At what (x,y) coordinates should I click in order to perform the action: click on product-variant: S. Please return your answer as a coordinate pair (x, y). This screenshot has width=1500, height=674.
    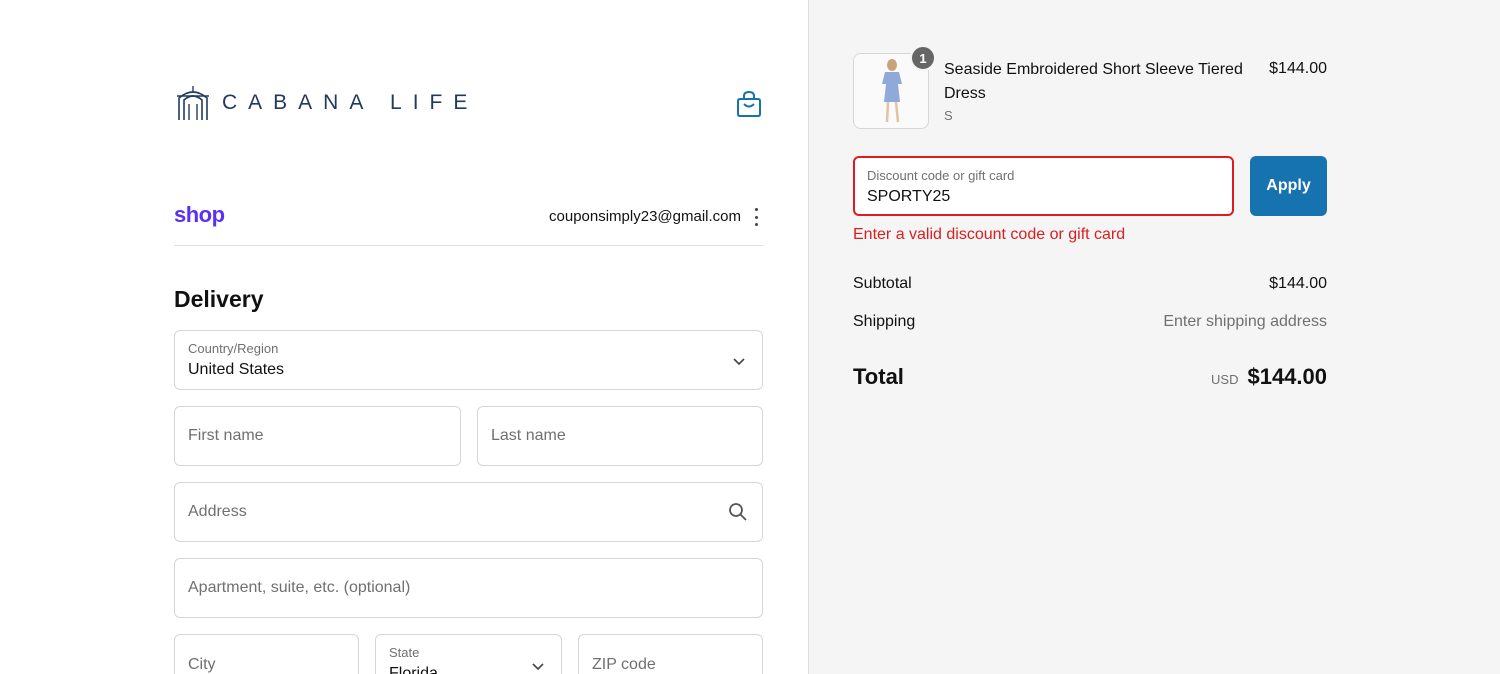
    Looking at the image, I should click on (948, 115).